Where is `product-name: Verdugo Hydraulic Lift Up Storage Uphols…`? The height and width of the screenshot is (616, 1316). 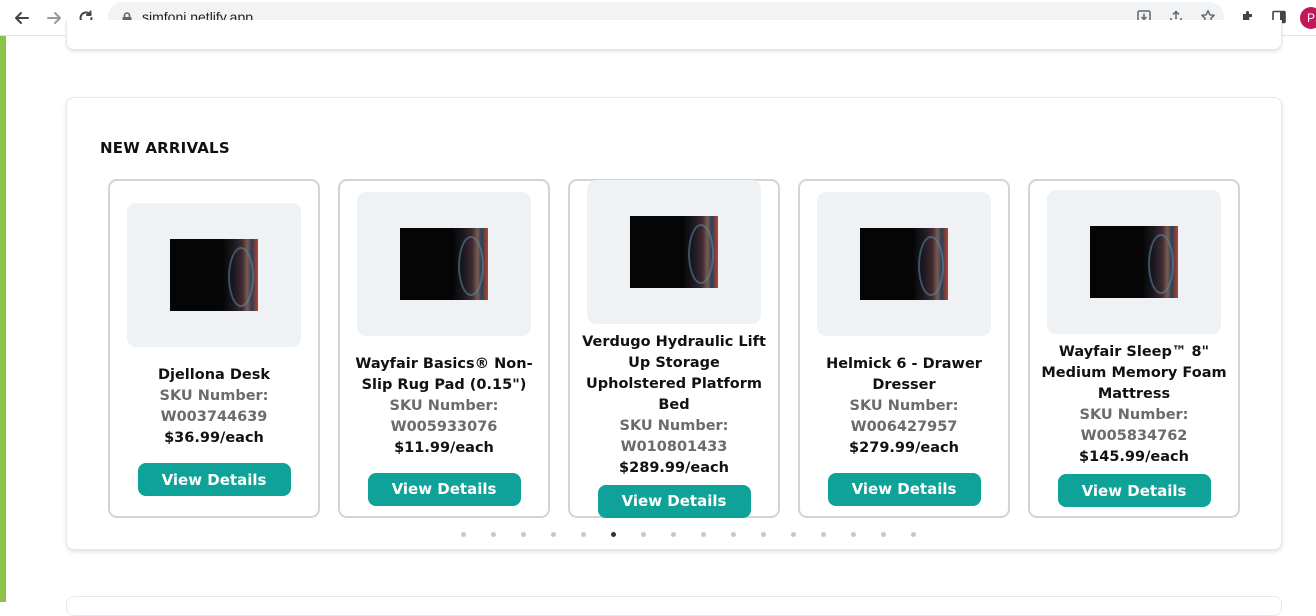
product-name: Verdugo Hydraulic Lift Up Storage Uphols… is located at coordinates (674, 373).